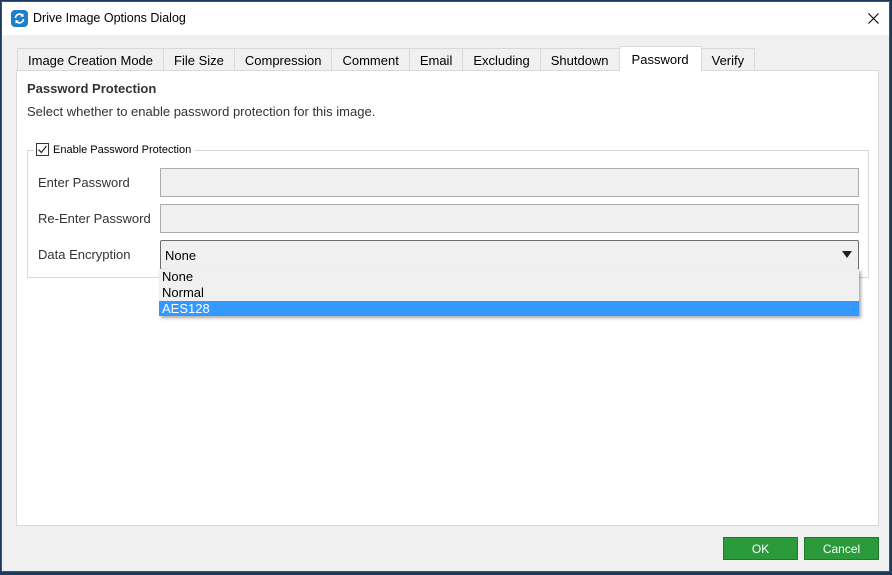 The image size is (892, 575). What do you see at coordinates (841, 548) in the screenshot?
I see `cancel-button: Cancel` at bounding box center [841, 548].